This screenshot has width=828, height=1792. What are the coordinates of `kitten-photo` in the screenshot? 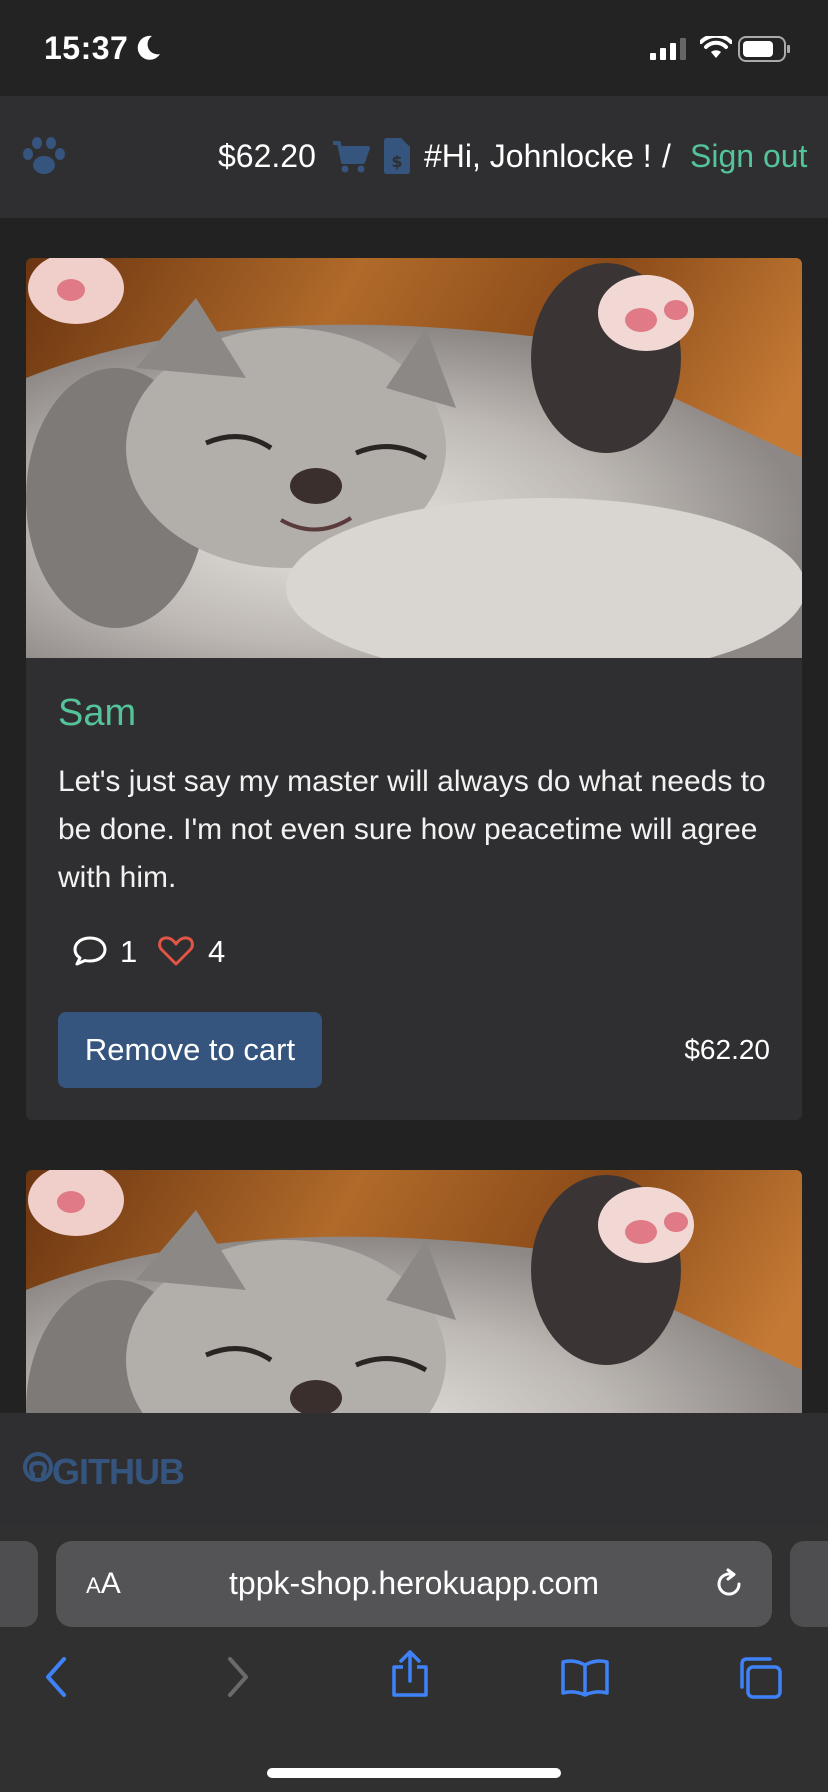 It's located at (414, 1295).